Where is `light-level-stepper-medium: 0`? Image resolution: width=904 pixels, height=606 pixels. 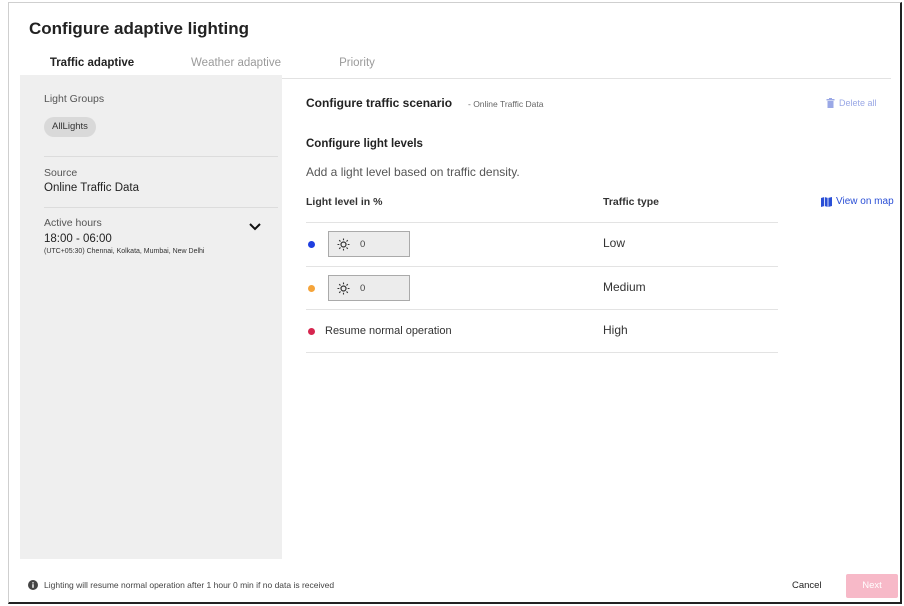
light-level-stepper-medium: 0 is located at coordinates (369, 288).